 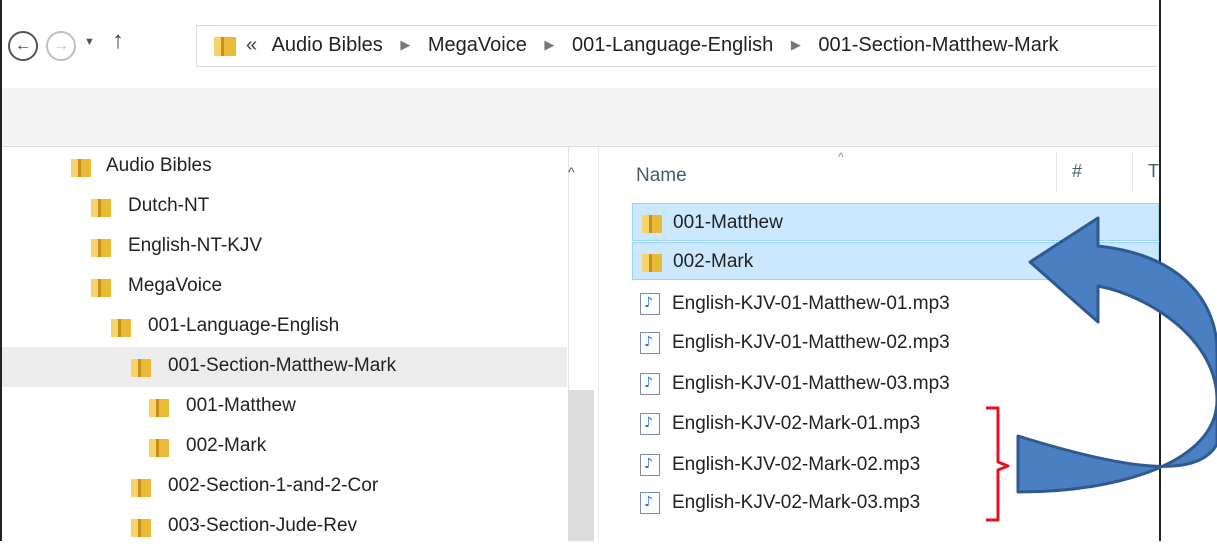 I want to click on annotation-overlay, so click(x=1101, y=369).